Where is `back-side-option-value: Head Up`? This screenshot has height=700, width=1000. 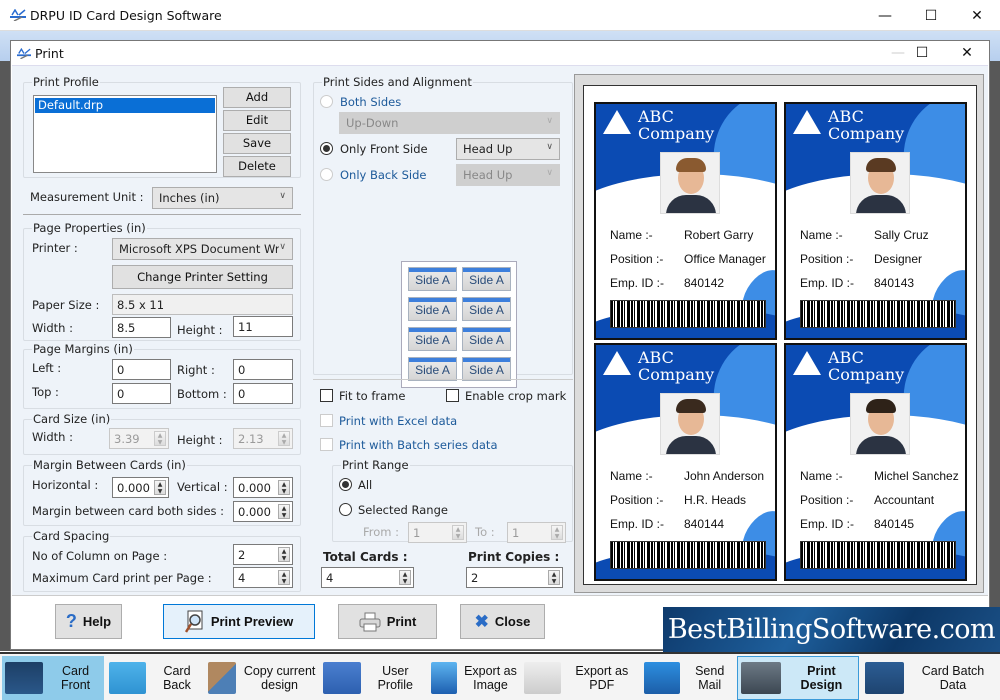
back-side-option-value: Head Up is located at coordinates (488, 175).